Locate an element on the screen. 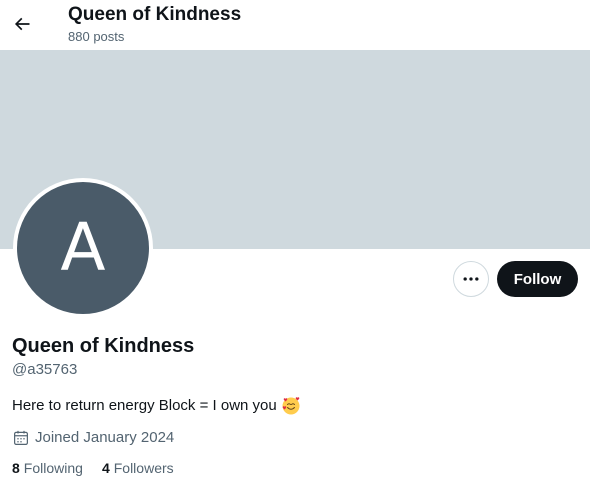 Image resolution: width=590 pixels, height=487 pixels. more-options-button is located at coordinates (471, 279).